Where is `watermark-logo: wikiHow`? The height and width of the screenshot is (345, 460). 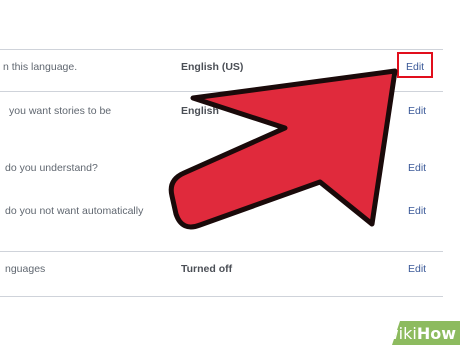 watermark-logo: wikiHow is located at coordinates (421, 333).